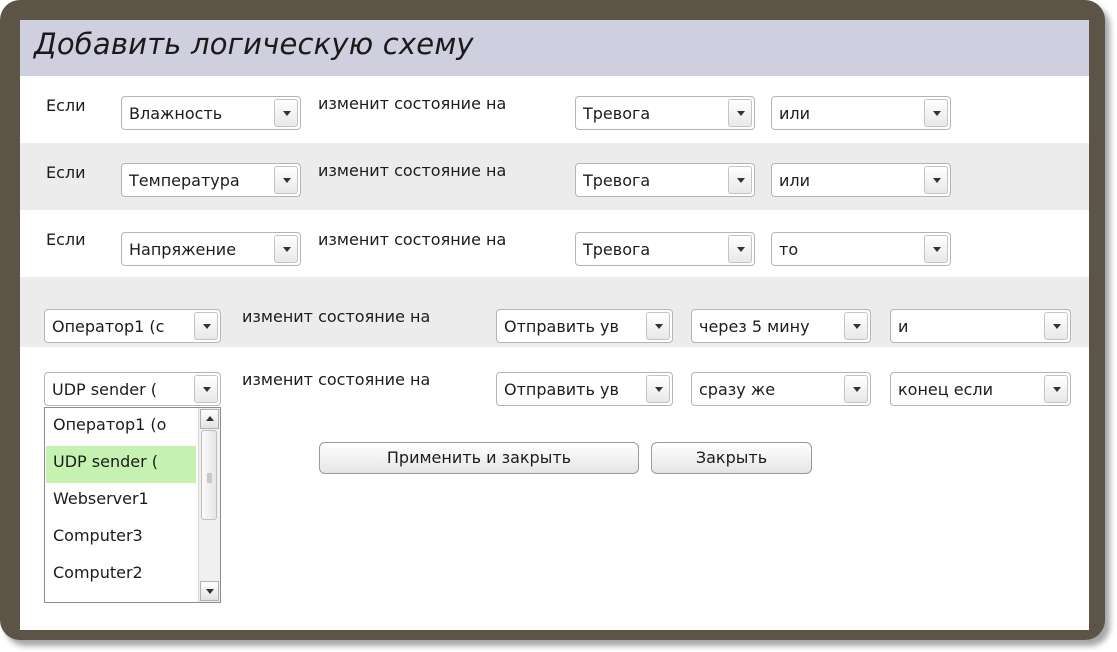 This screenshot has width=1117, height=652. Describe the element at coordinates (945, 389) in the screenshot. I see `logic-value: конец если` at that location.